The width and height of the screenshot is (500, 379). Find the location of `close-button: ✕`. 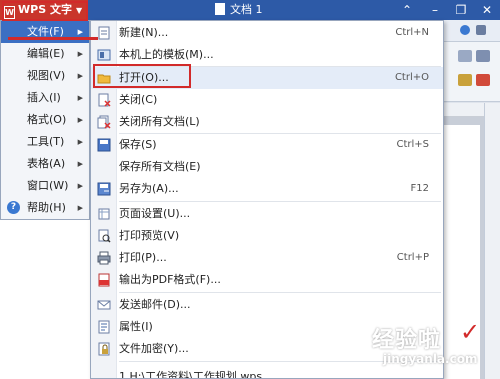

close-button: ✕ is located at coordinates (487, 10).